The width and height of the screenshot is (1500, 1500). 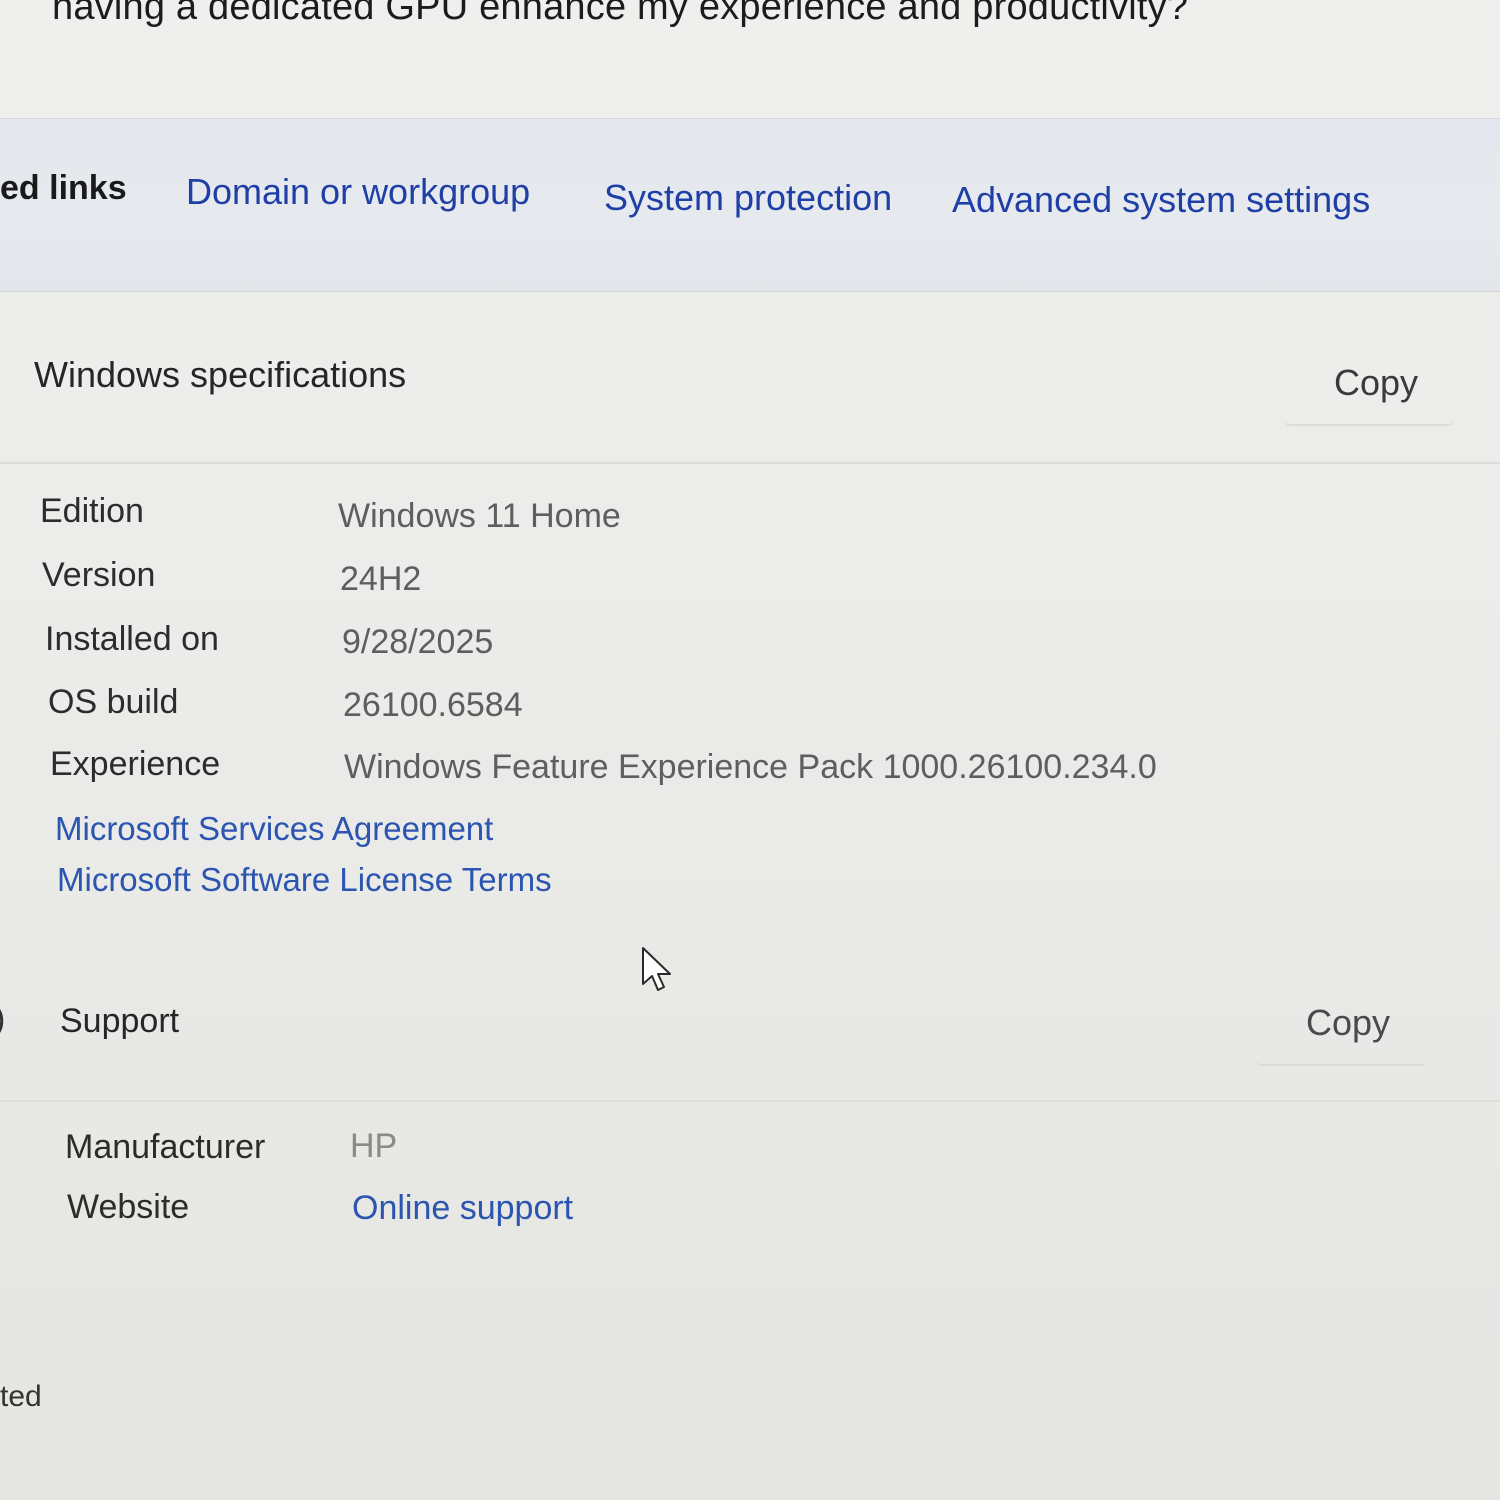 I want to click on mouse-pointer-icon, so click(x=657, y=972).